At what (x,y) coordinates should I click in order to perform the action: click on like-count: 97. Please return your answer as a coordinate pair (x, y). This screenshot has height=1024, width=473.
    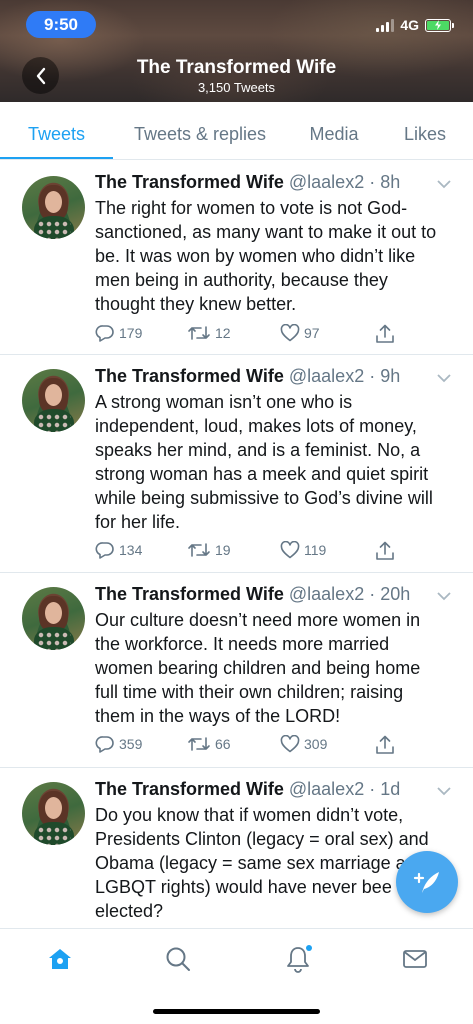
    Looking at the image, I should click on (312, 333).